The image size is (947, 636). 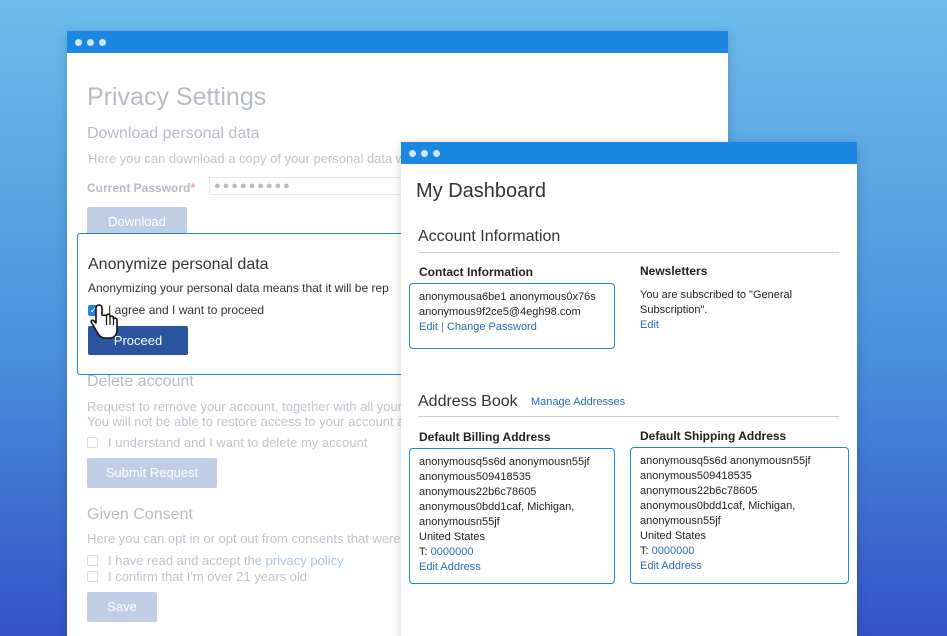 What do you see at coordinates (629, 153) in the screenshot?
I see `dashboard-window-titlebar` at bounding box center [629, 153].